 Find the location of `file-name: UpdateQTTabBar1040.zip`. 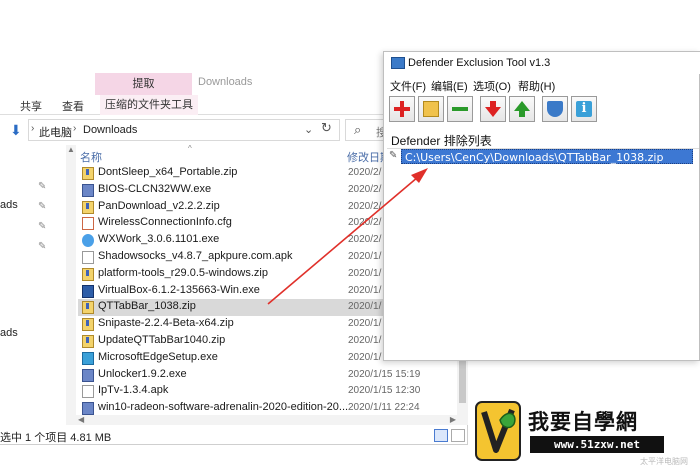

file-name: UpdateQTTabBar1040.zip is located at coordinates (162, 339).